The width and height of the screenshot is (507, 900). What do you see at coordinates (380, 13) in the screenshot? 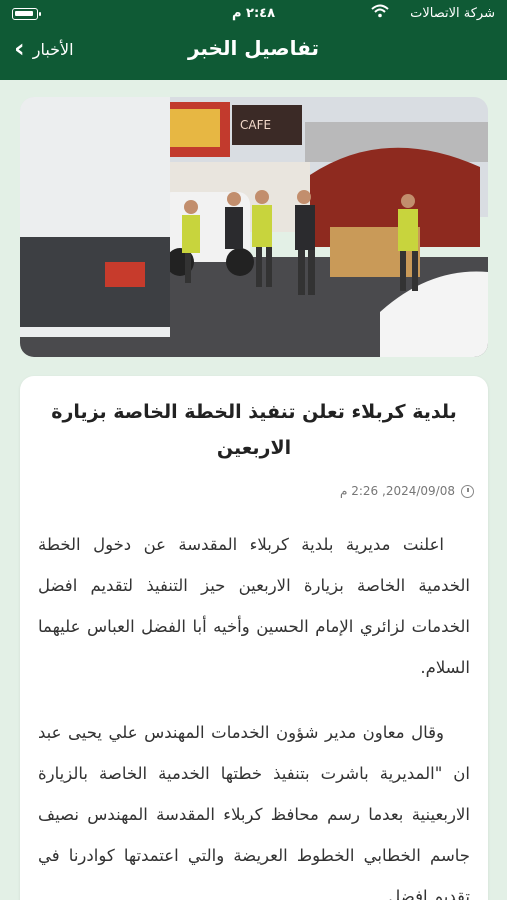
I see `wifi-icon` at bounding box center [380, 13].